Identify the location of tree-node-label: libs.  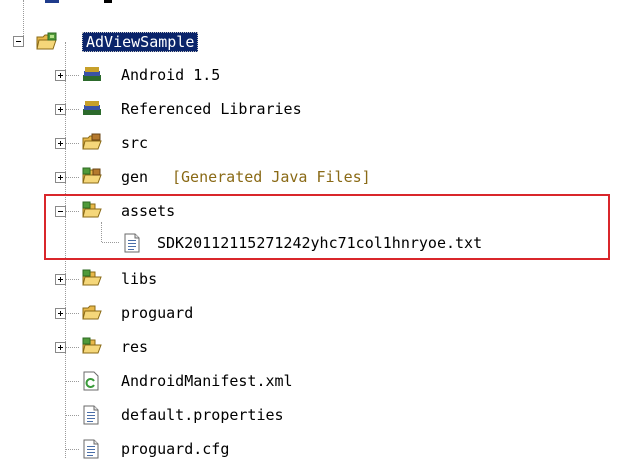
(139, 279).